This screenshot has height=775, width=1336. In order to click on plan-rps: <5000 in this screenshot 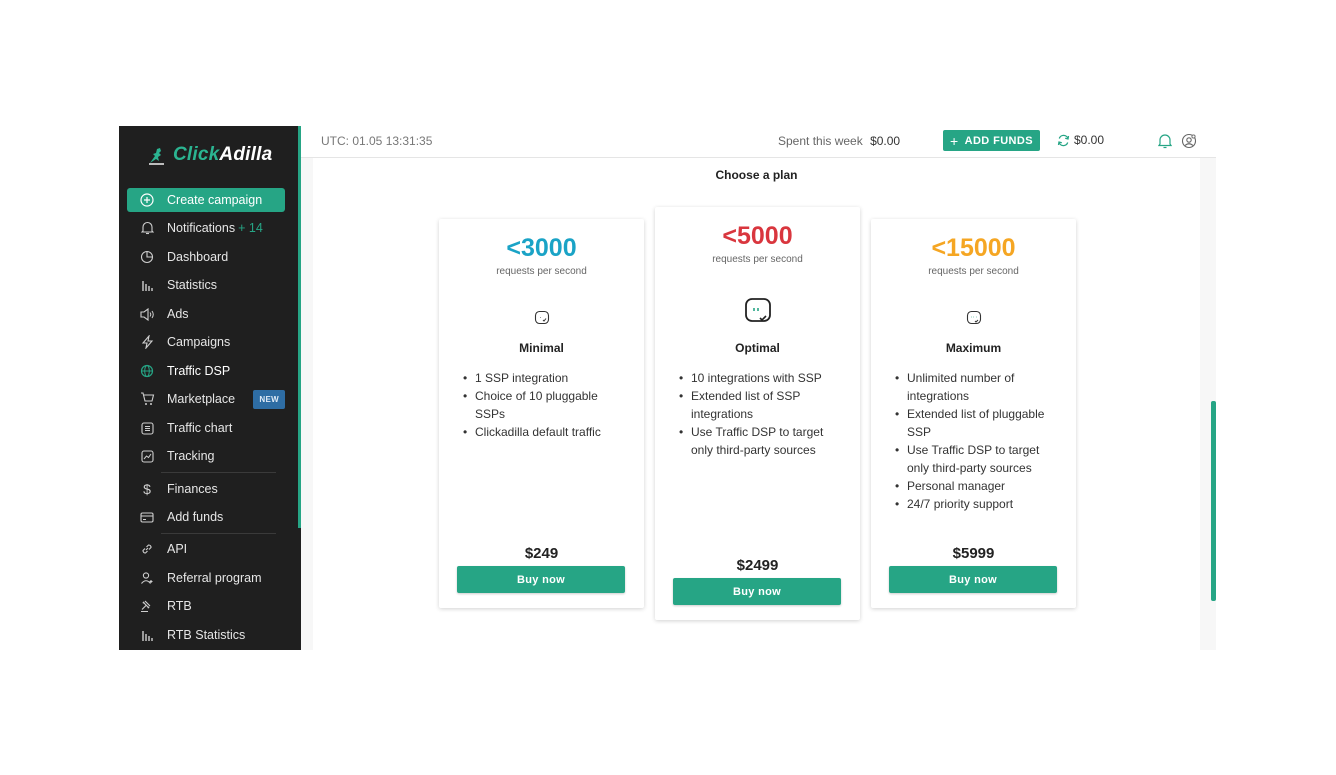, I will do `click(757, 236)`.